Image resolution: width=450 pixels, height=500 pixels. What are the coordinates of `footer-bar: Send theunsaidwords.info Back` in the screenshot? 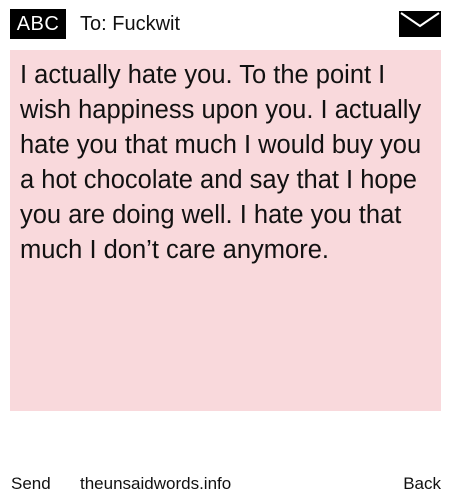 It's located at (225, 484).